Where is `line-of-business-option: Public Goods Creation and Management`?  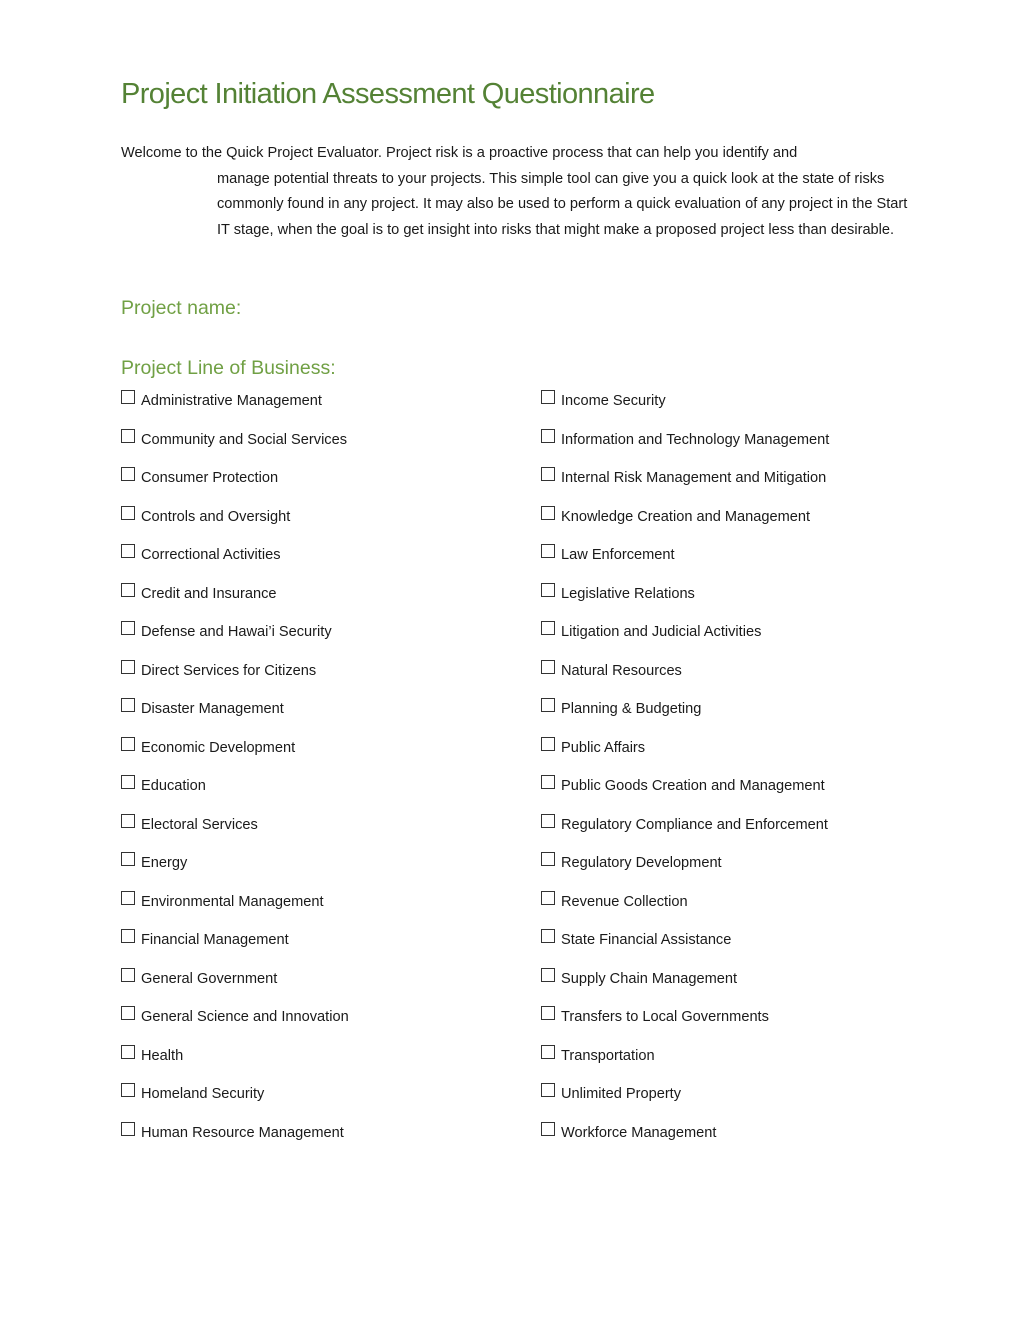
line-of-business-option: Public Goods Creation and Management is located at coordinates (741, 792).